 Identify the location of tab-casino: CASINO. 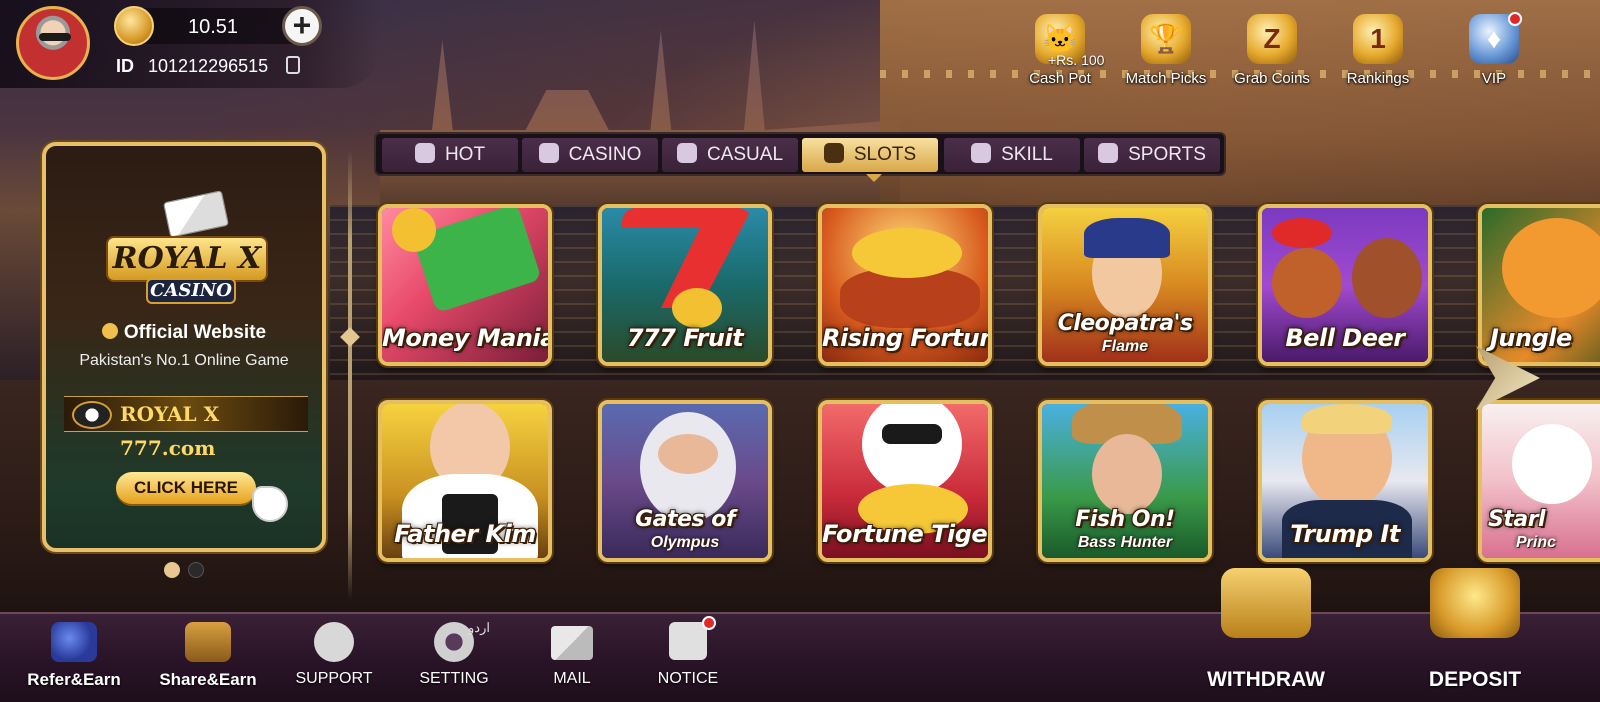
(590, 155).